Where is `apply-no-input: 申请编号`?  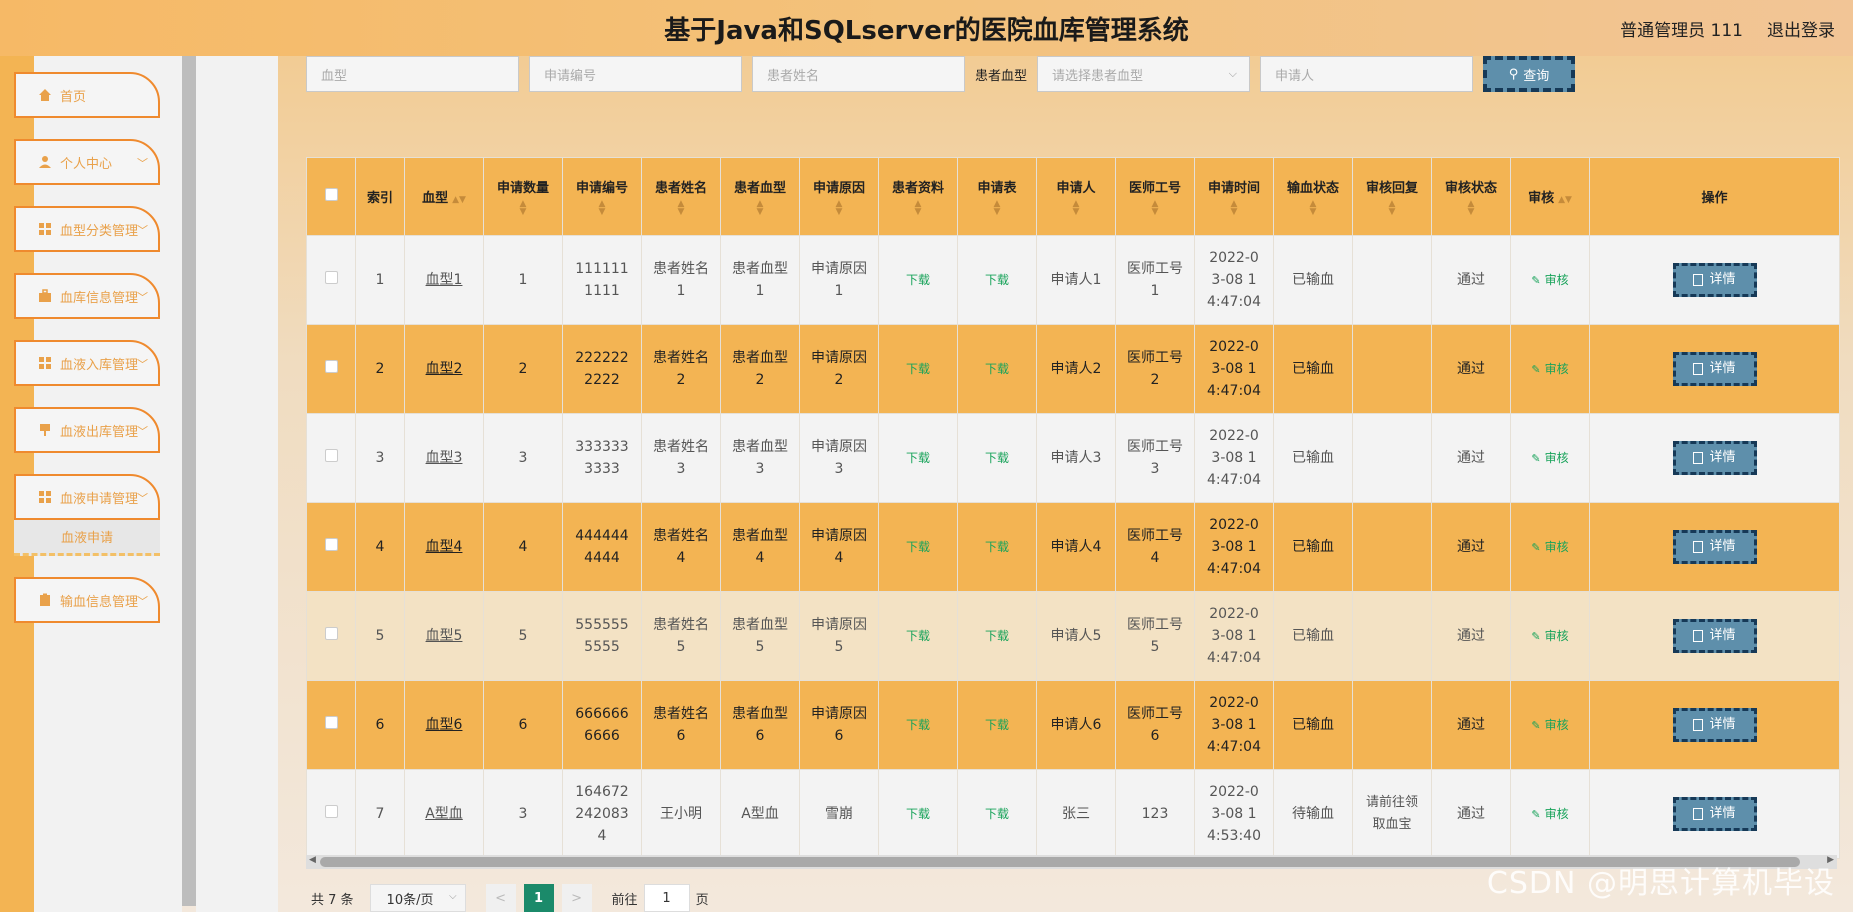 apply-no-input: 申请编号 is located at coordinates (635, 74).